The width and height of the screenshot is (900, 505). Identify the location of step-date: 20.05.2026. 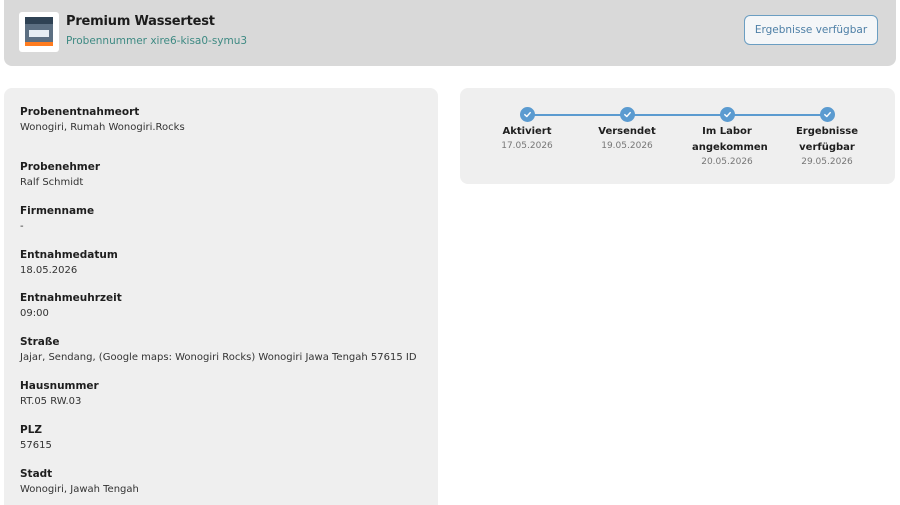
(727, 162).